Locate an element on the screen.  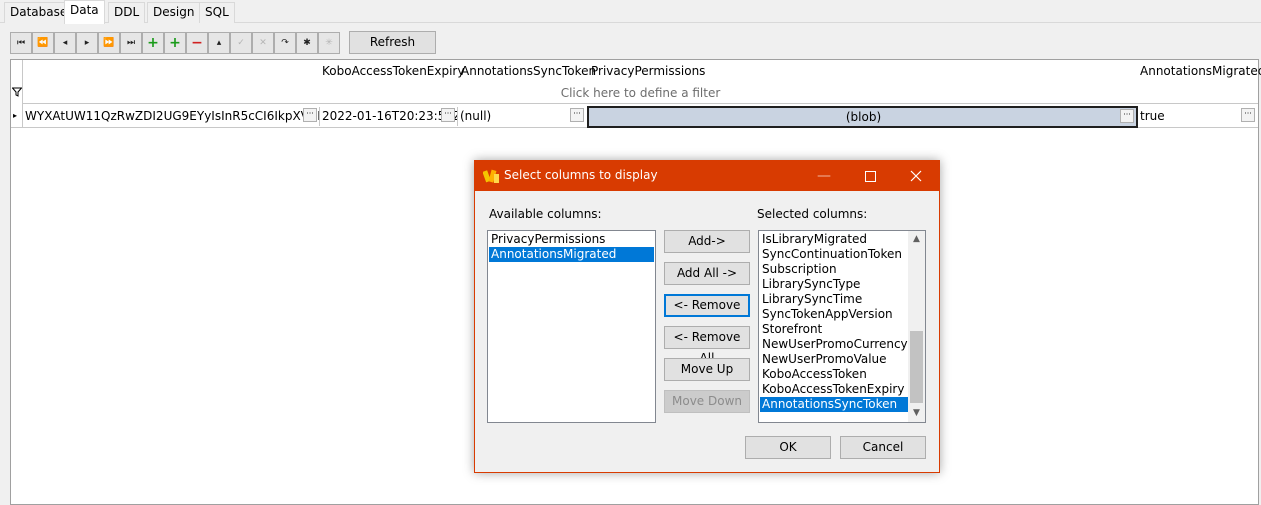
last-record-icon: ⏭ is located at coordinates (131, 43).